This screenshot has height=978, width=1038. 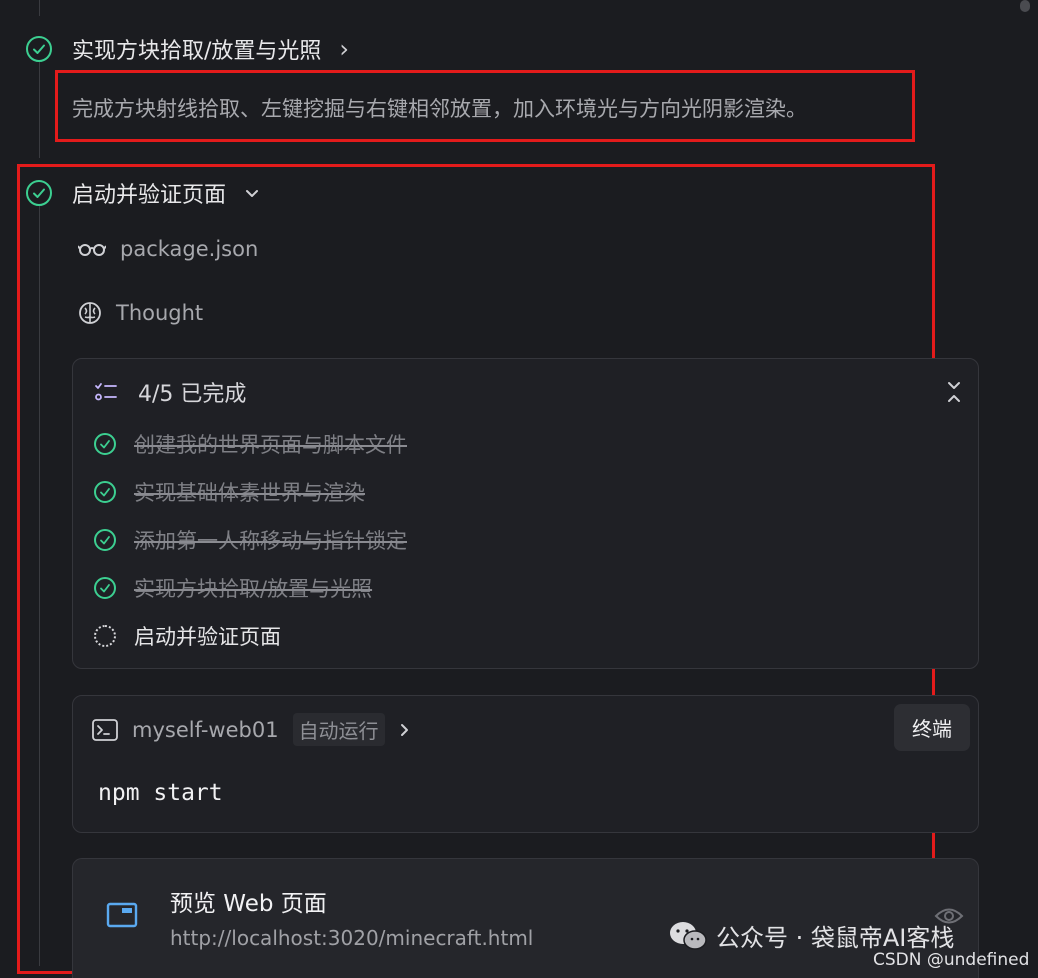 I want to click on watermark-account: 公众号 · 袋鼠帝AI客栈, so click(x=835, y=938).